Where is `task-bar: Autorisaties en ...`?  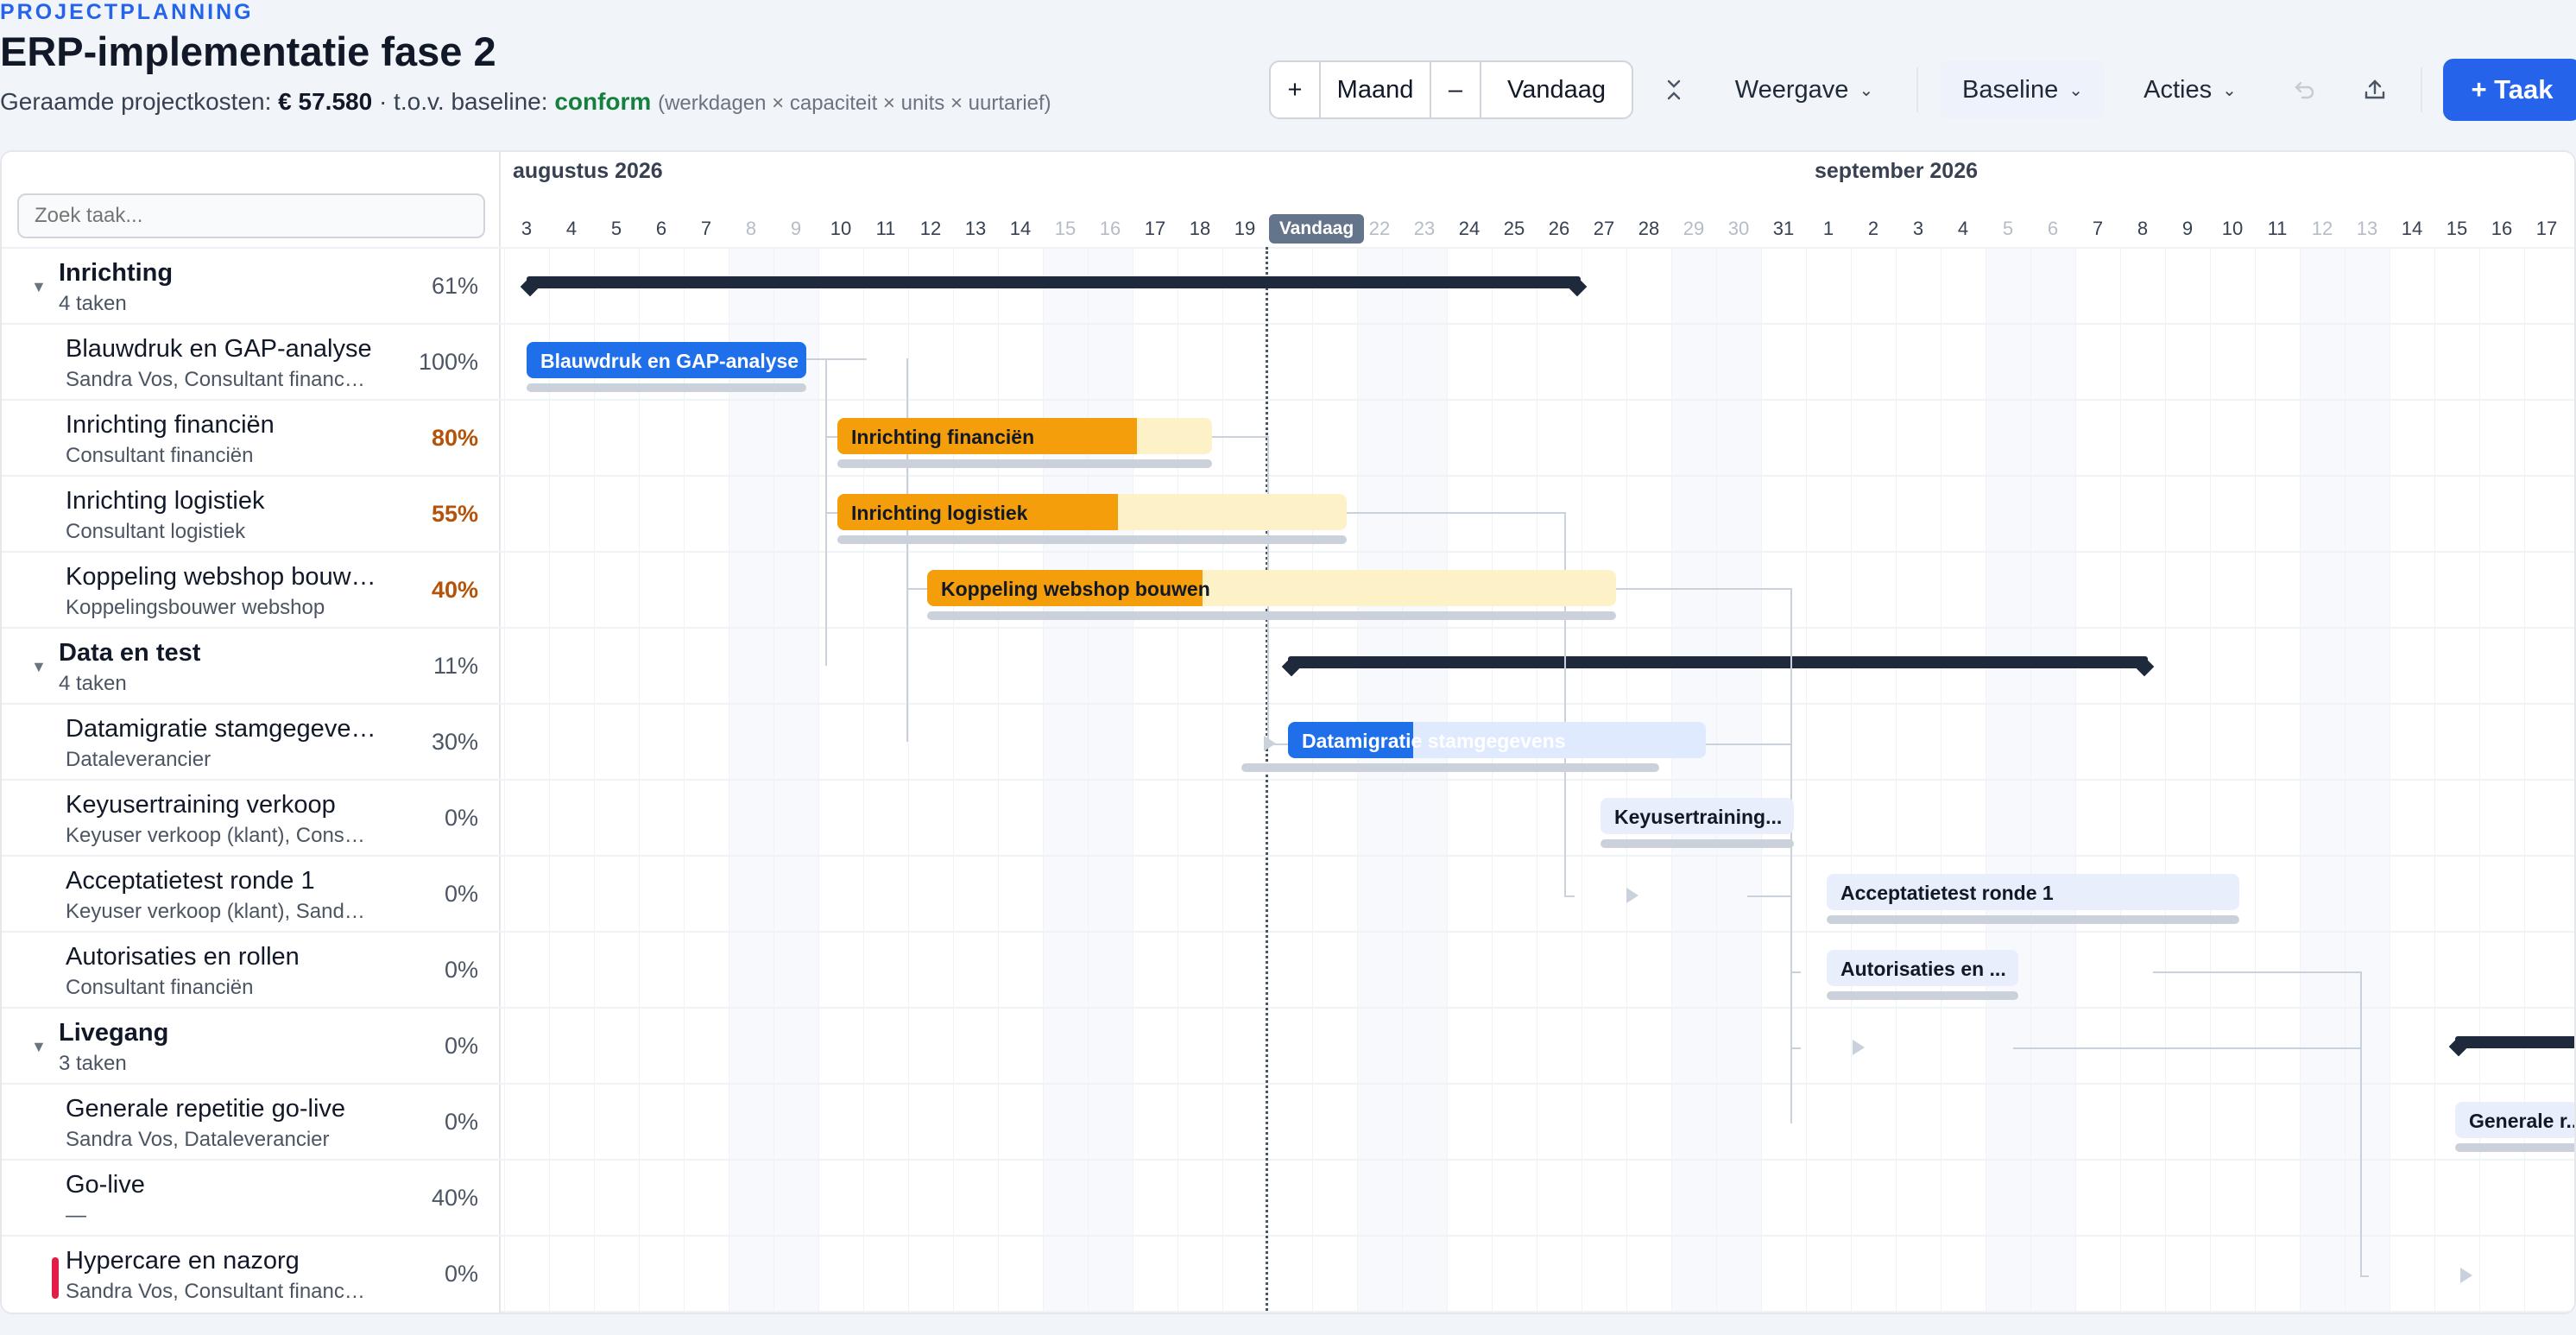 task-bar: Autorisaties en ... is located at coordinates (1922, 968).